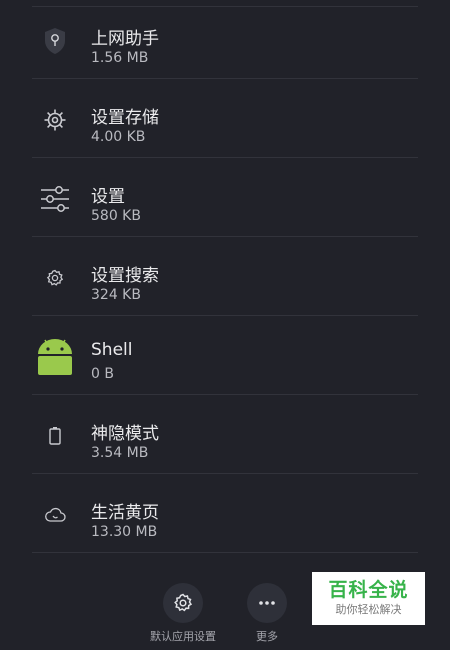 The width and height of the screenshot is (450, 650). I want to click on app-name: 设置存储, so click(125, 118).